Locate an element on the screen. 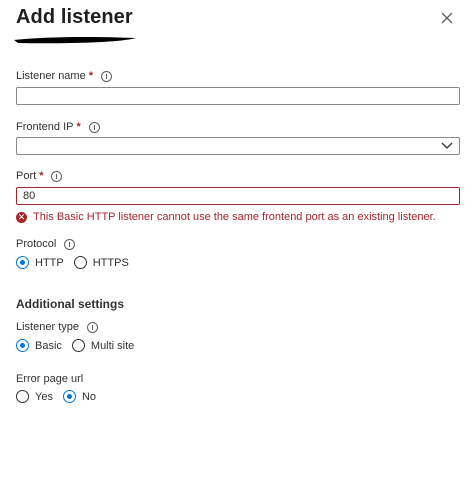 This screenshot has height=483, width=474. port-label: Port * is located at coordinates (39, 176).